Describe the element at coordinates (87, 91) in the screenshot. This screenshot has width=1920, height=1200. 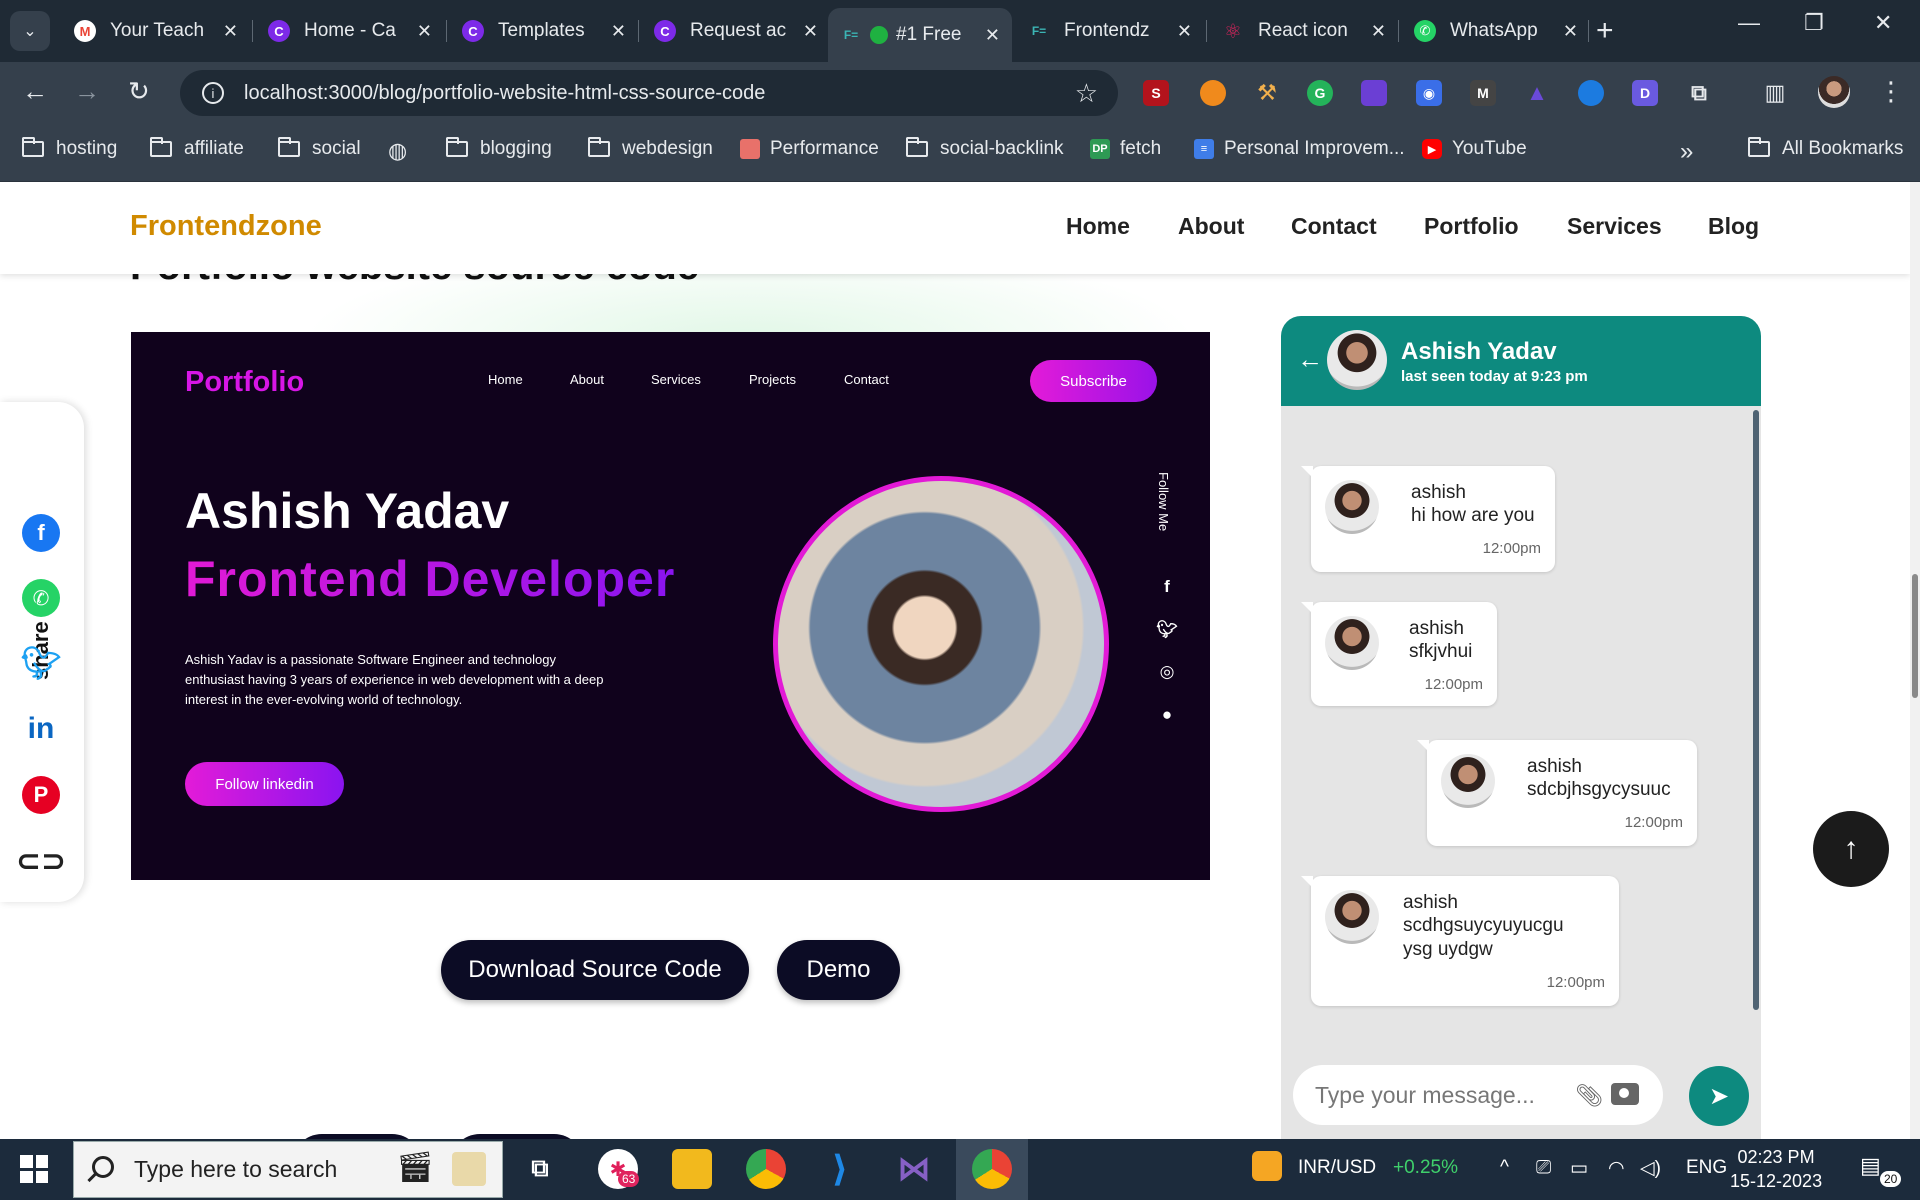
I see `forward-icon: →` at that location.